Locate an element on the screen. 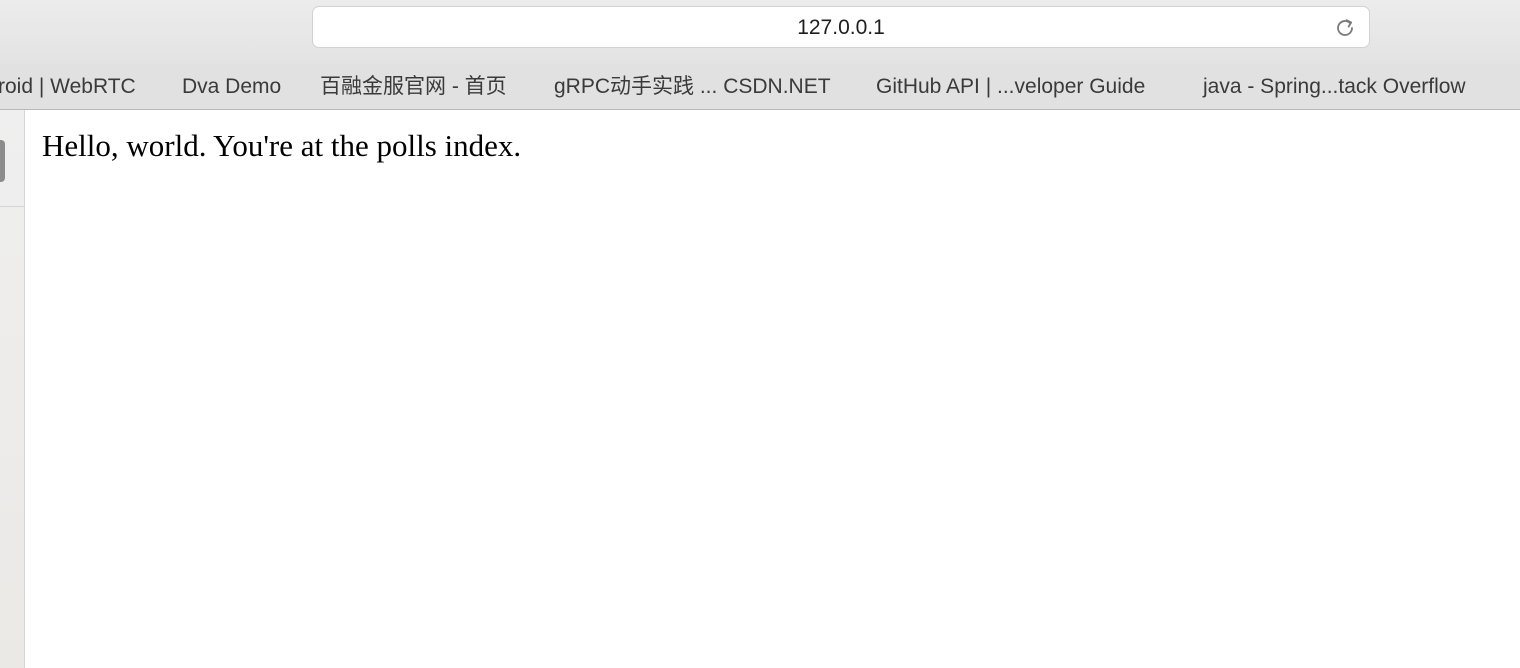 This screenshot has height=668, width=1520. bookmark-webrtc: roid | WebRTC is located at coordinates (68, 86).